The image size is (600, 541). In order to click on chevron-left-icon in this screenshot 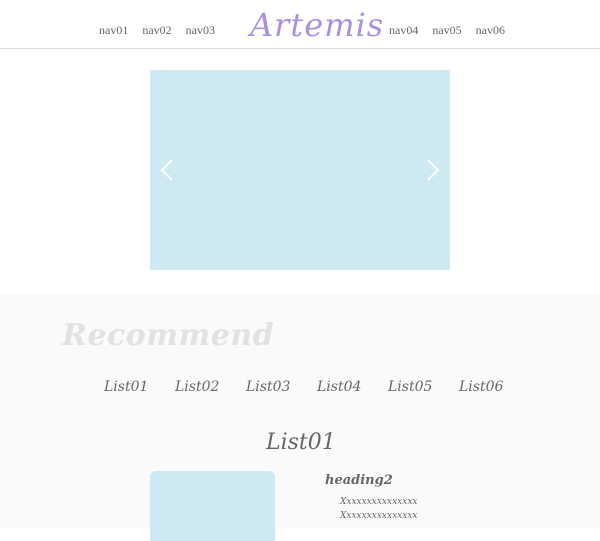, I will do `click(166, 170)`.